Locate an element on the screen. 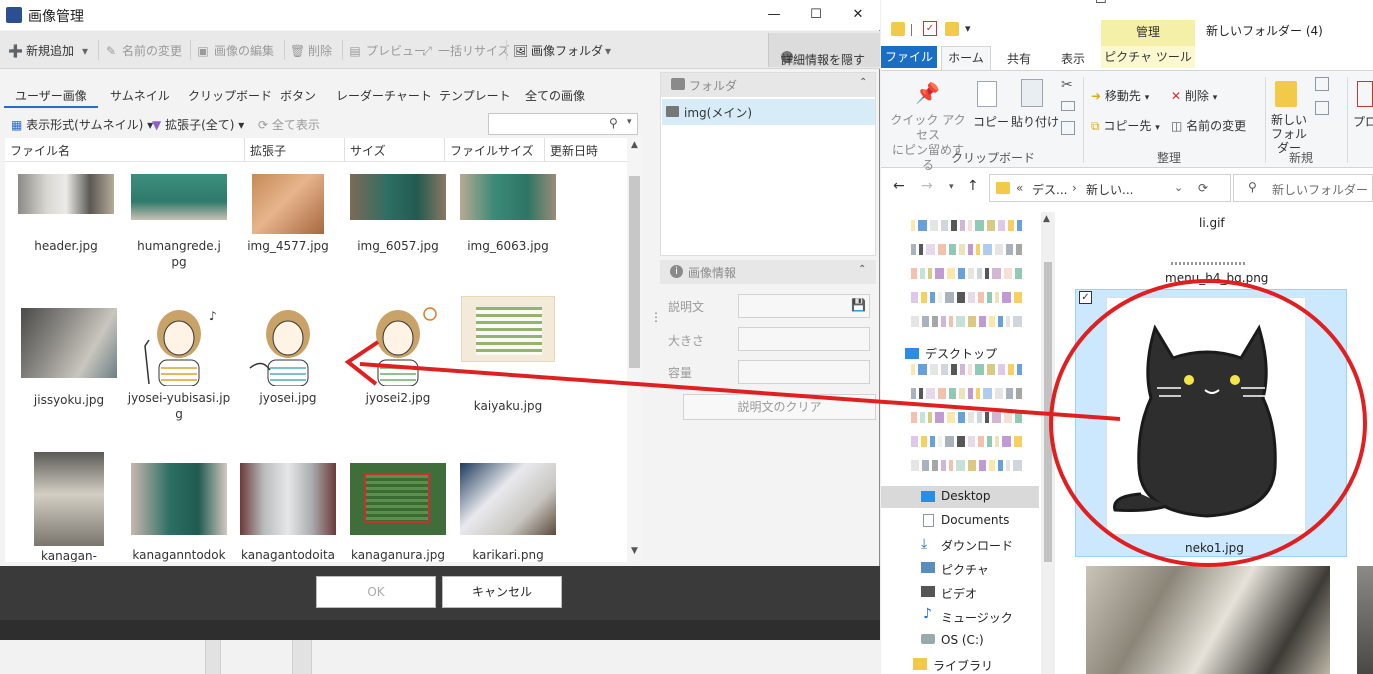  file-item-jyosei: jyosei.jpg is located at coordinates (288, 352).